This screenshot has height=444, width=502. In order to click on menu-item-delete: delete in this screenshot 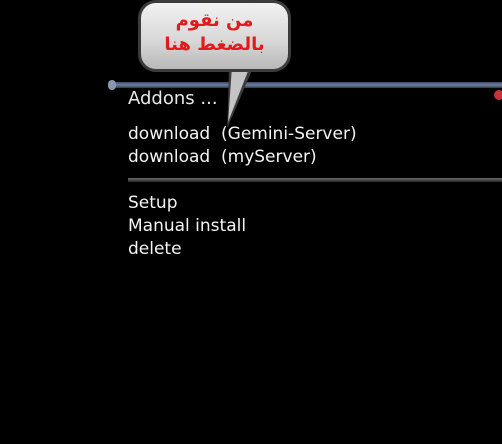, I will do `click(155, 249)`.